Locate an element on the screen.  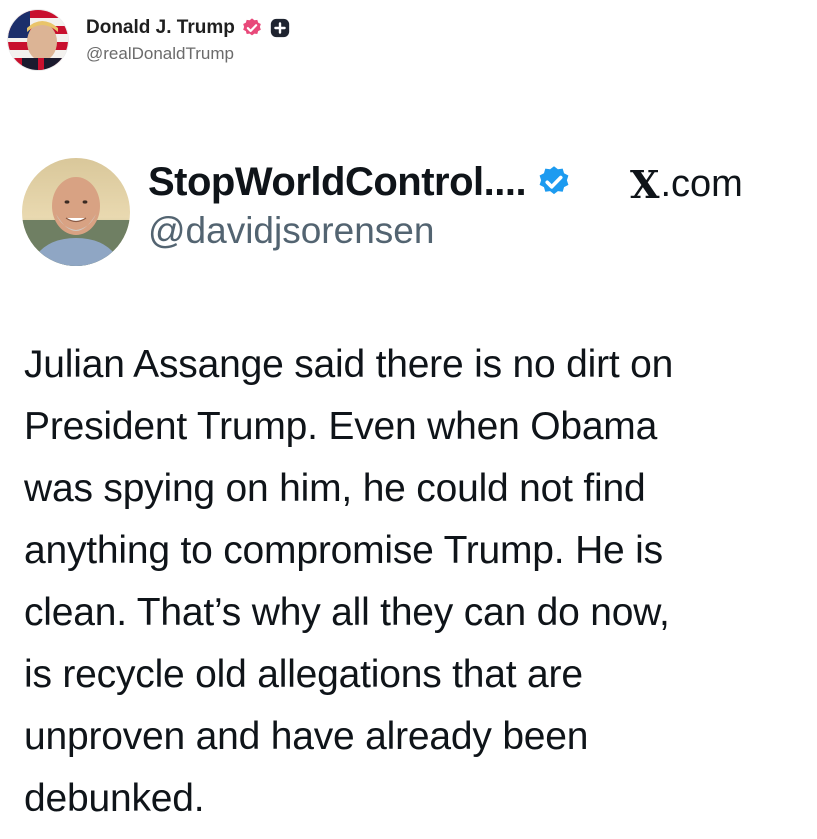
verified-badge-icon is located at coordinates (252, 27).